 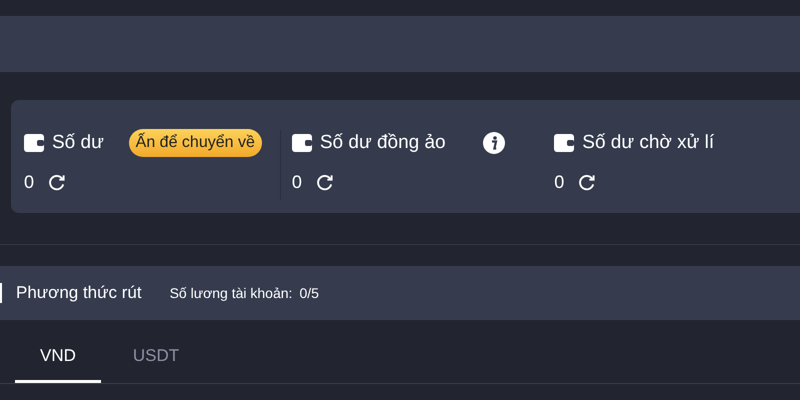 What do you see at coordinates (309, 293) in the screenshot?
I see `account-count: 0/5` at bounding box center [309, 293].